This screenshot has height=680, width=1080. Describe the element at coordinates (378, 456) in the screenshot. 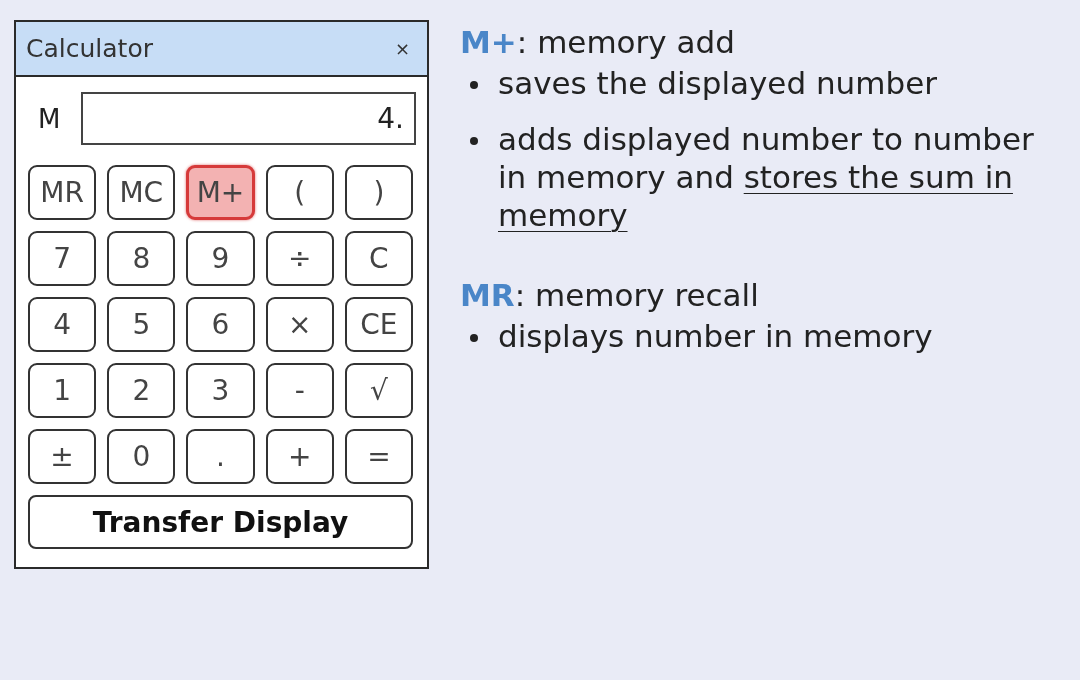

I see `calculator-key: =` at that location.